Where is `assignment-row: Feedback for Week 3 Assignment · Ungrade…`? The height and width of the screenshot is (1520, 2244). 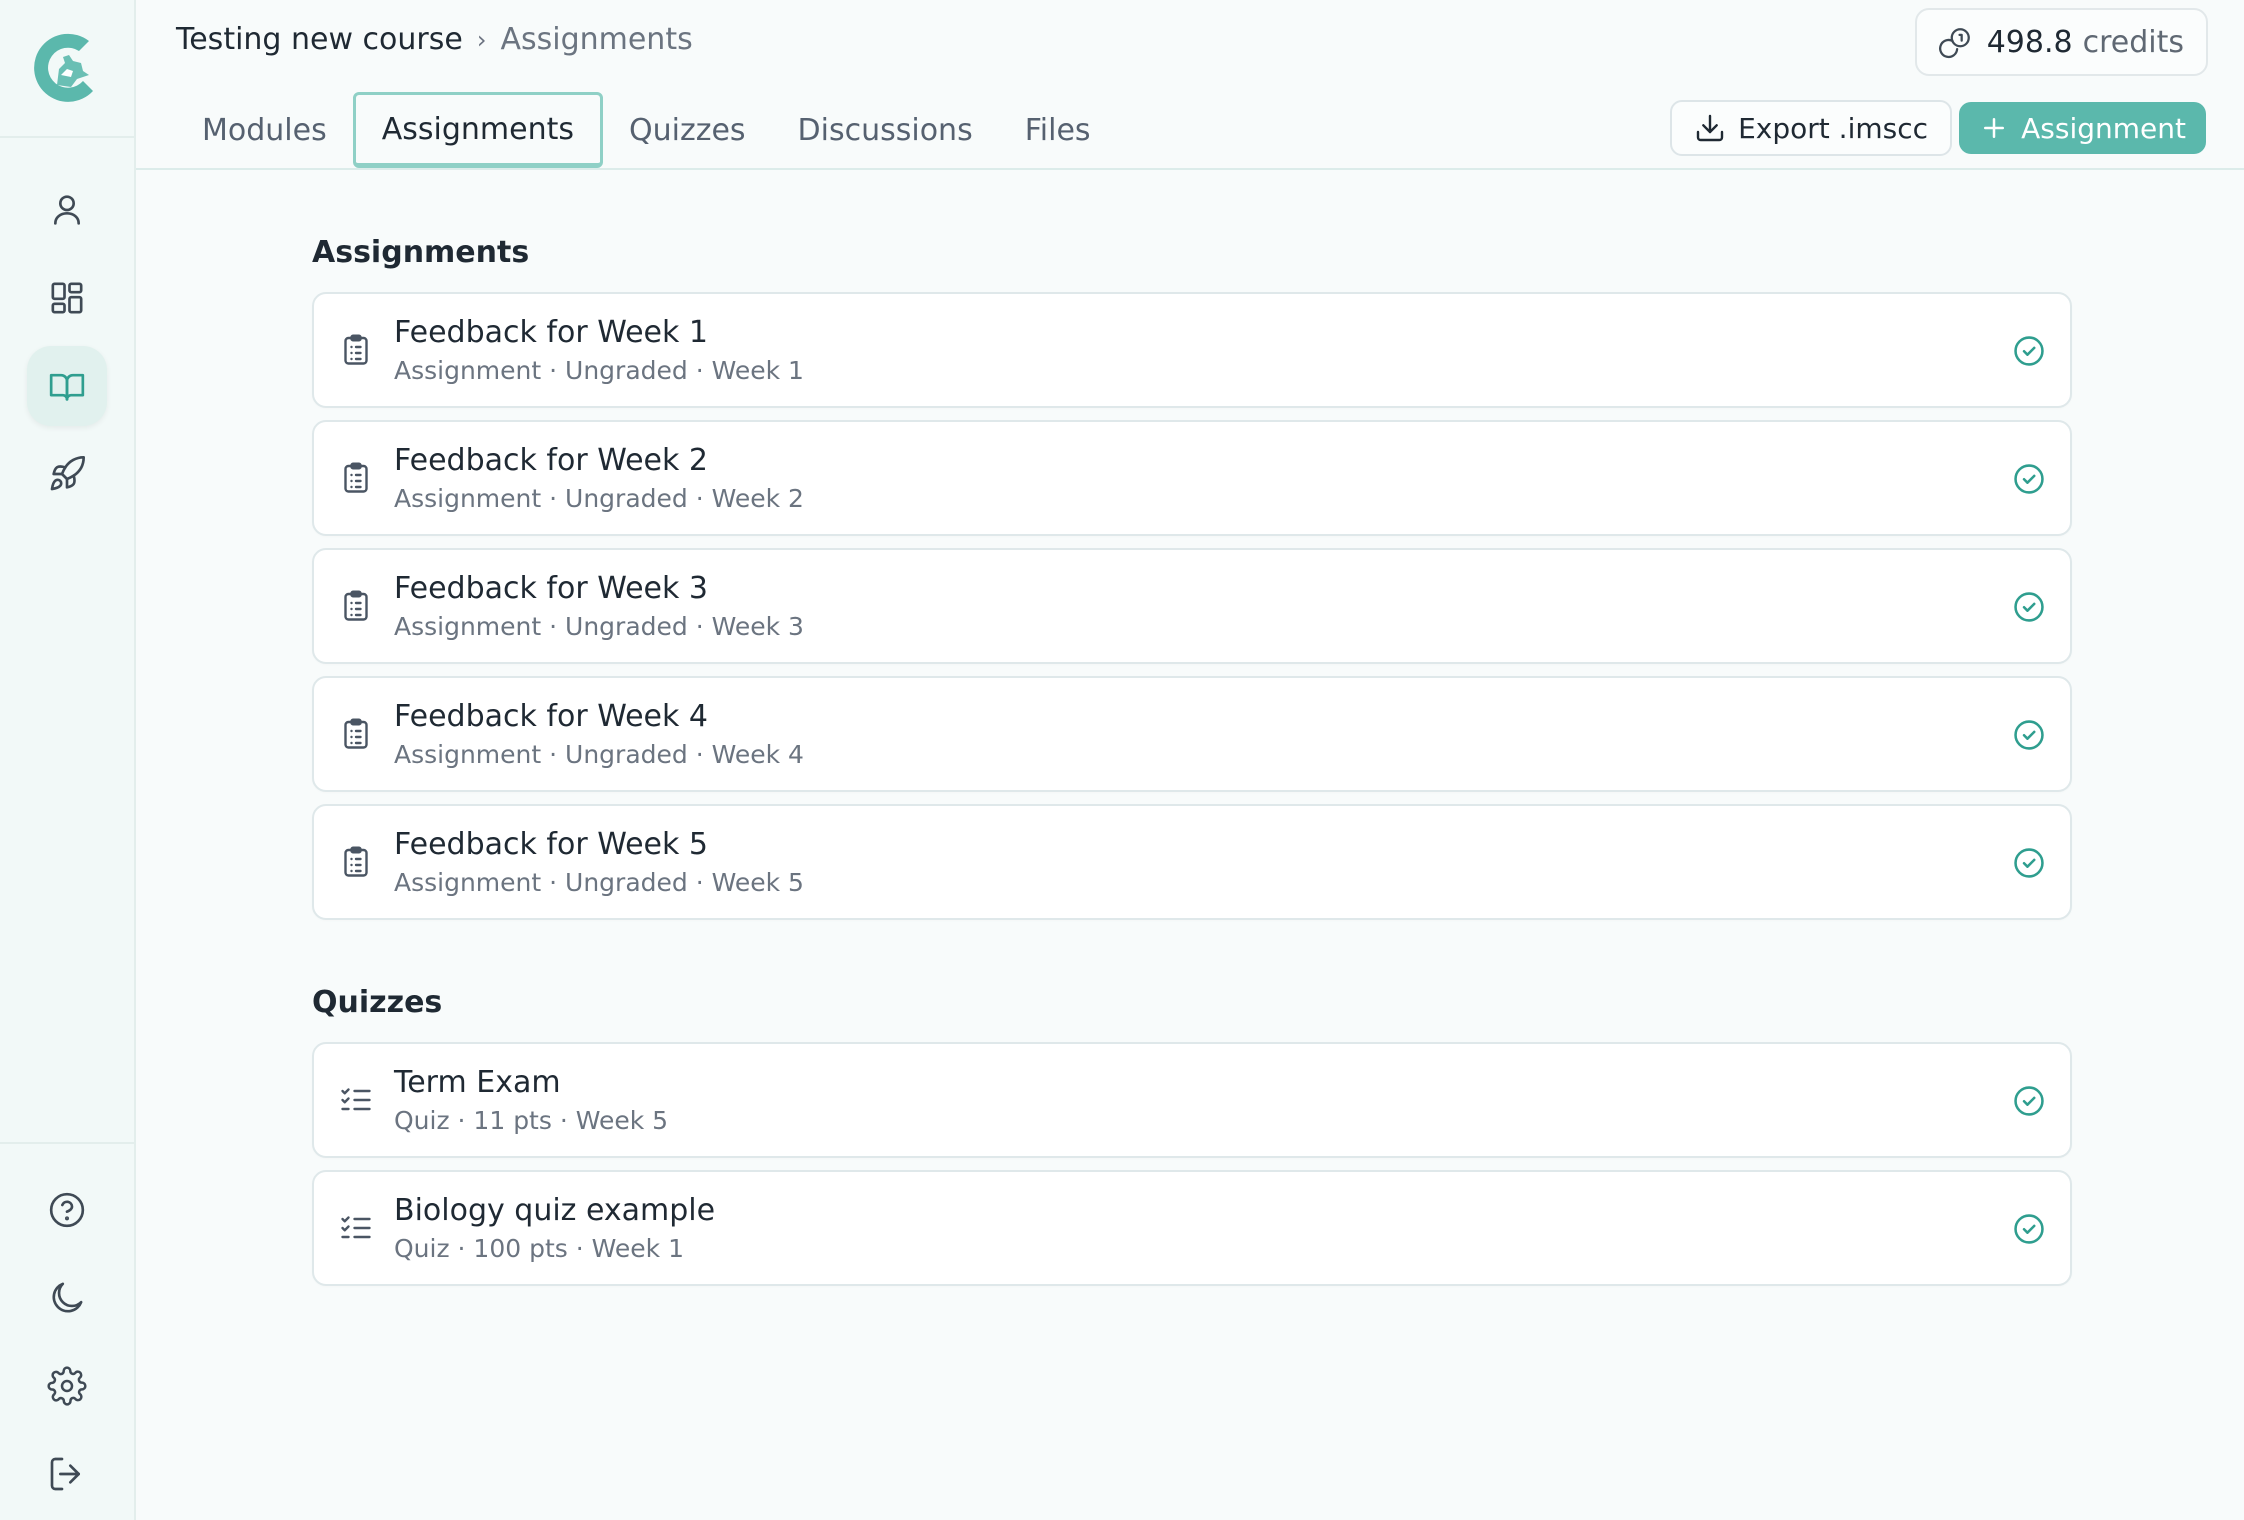
assignment-row: Feedback for Week 3 Assignment · Ungrade… is located at coordinates (1192, 606).